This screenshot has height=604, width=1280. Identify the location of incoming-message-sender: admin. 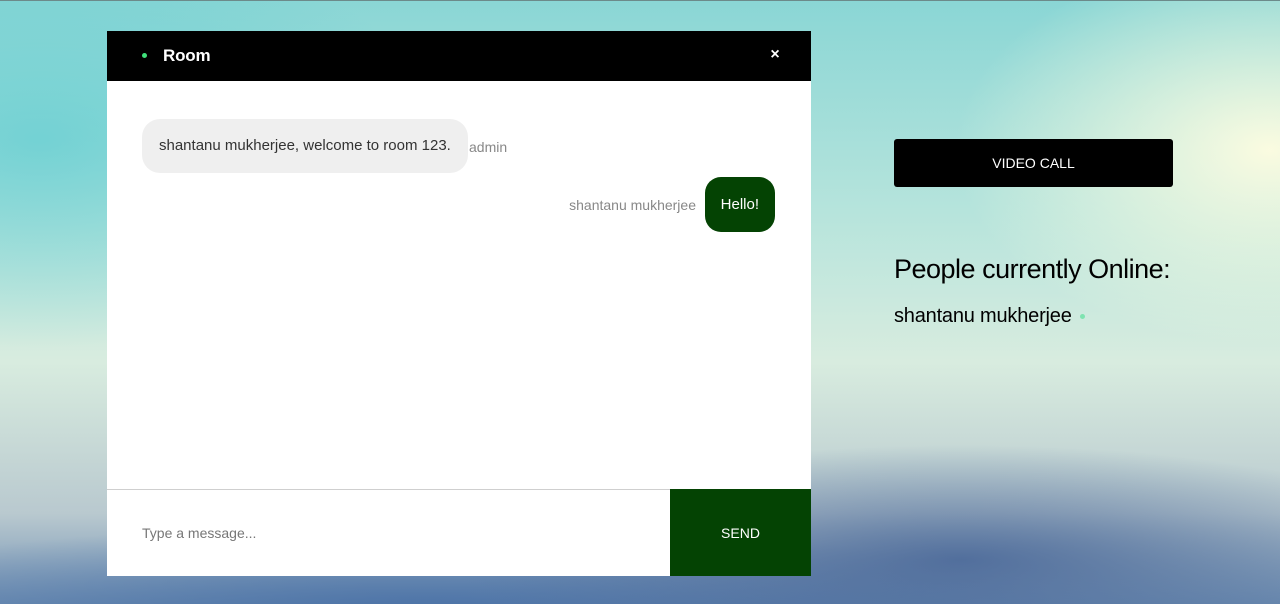
(488, 147).